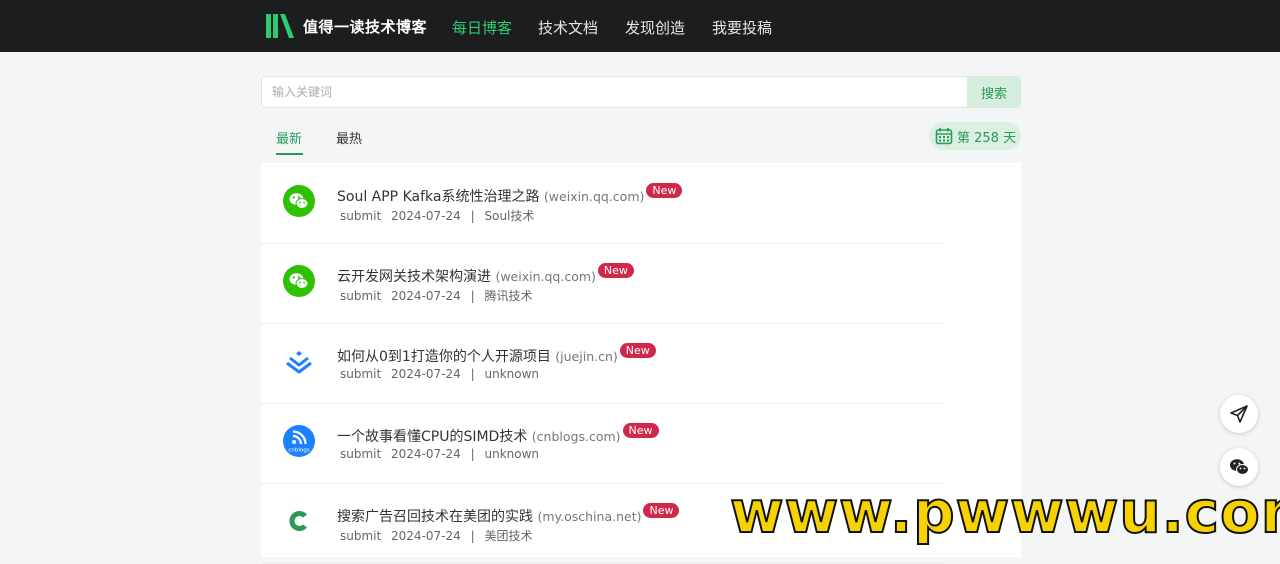 The image size is (1280, 564). I want to click on calendar-icon, so click(944, 136).